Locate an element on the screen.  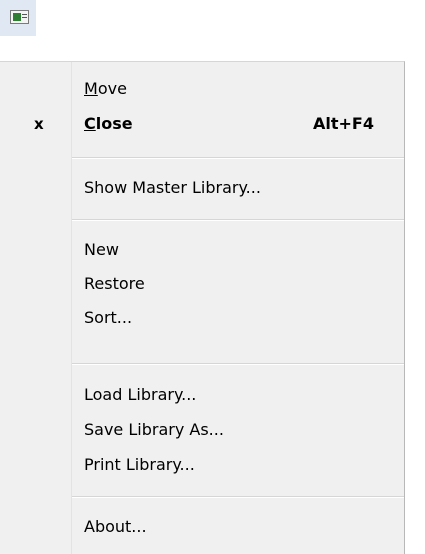
window-icon-badge is located at coordinates (17, 17).